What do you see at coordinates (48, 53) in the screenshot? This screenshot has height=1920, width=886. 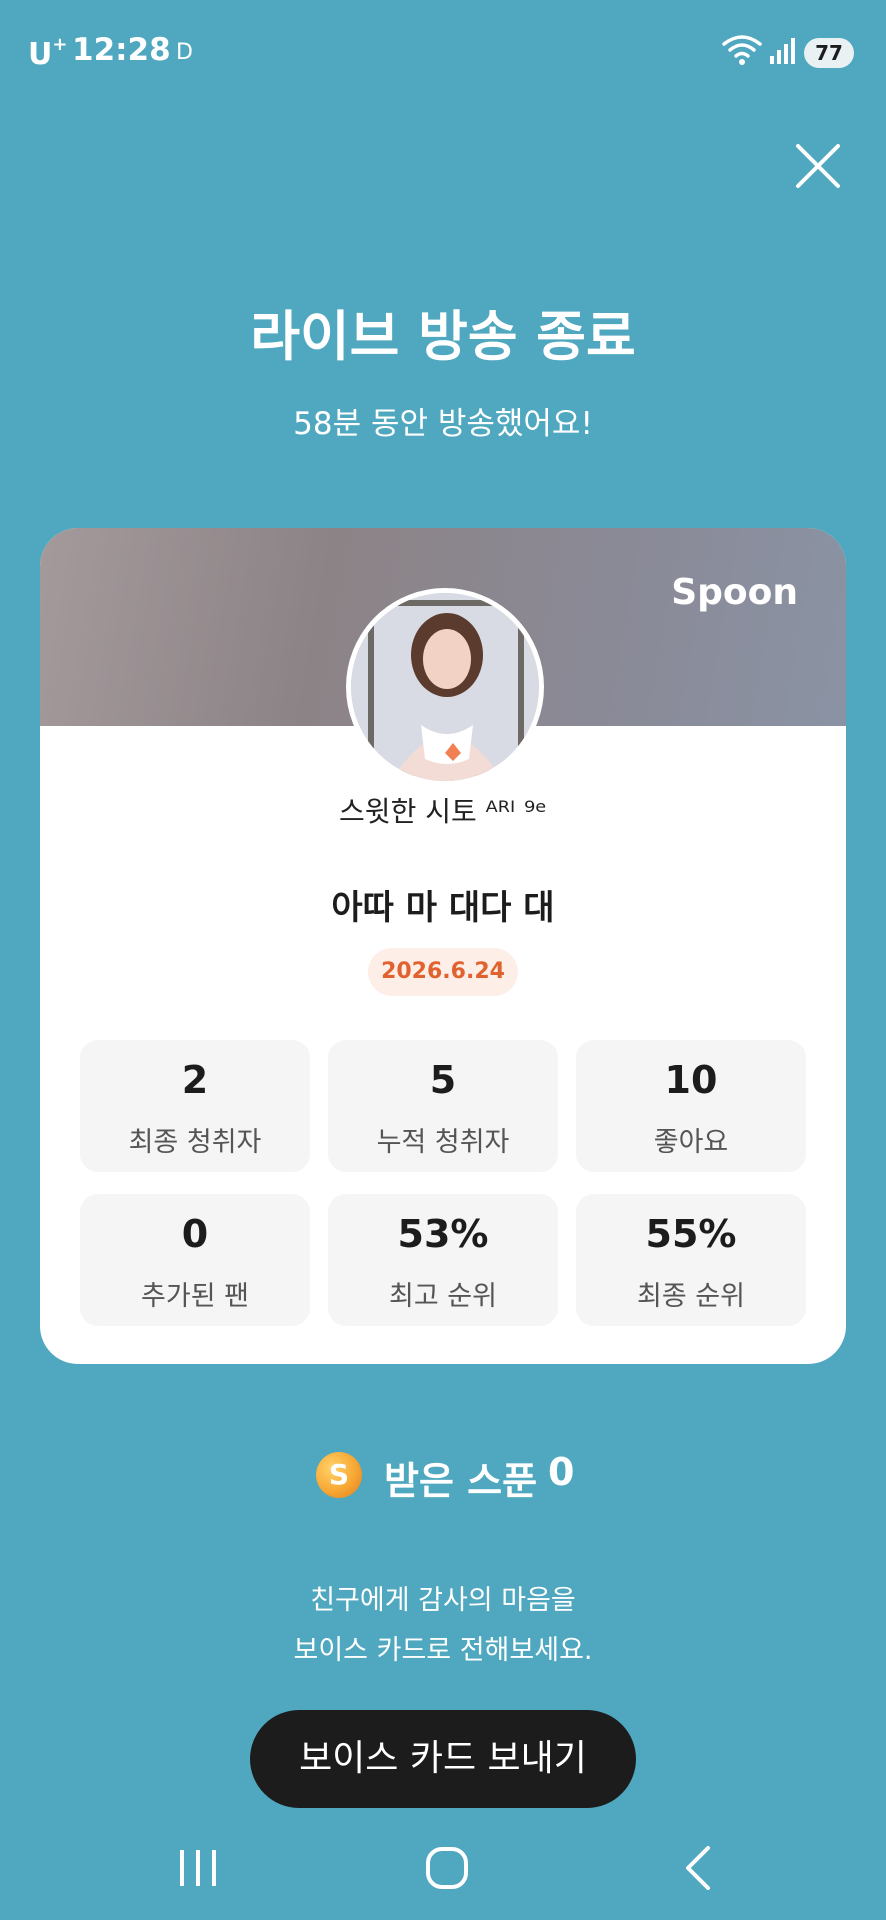 I see `carrier-label: U+` at bounding box center [48, 53].